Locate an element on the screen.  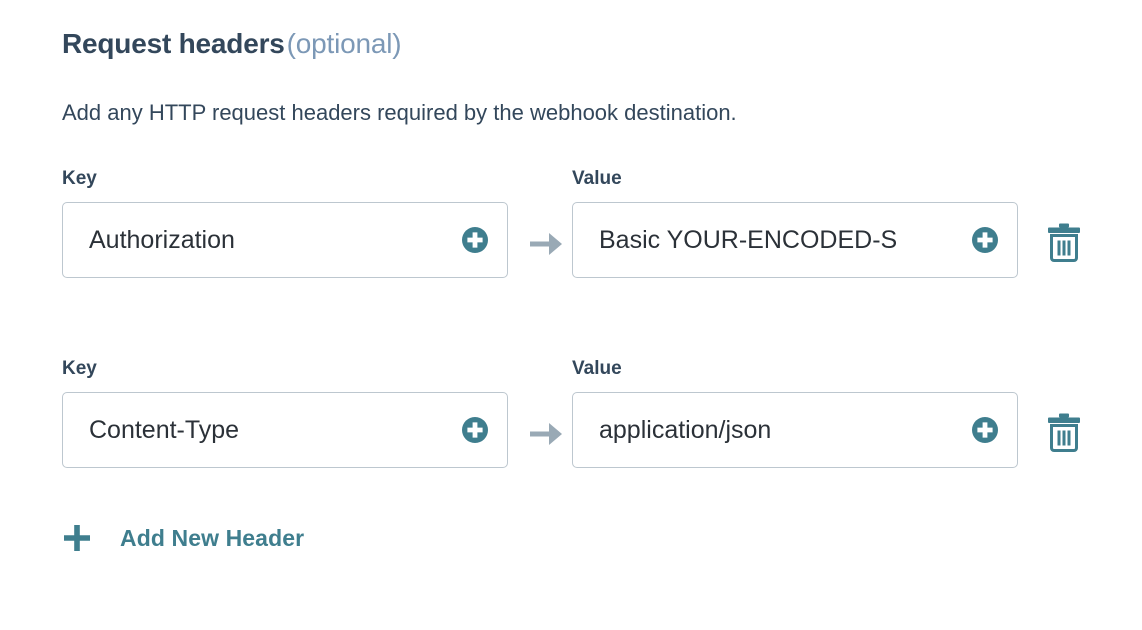
key-input-wrapper: Authorization is located at coordinates (285, 240).